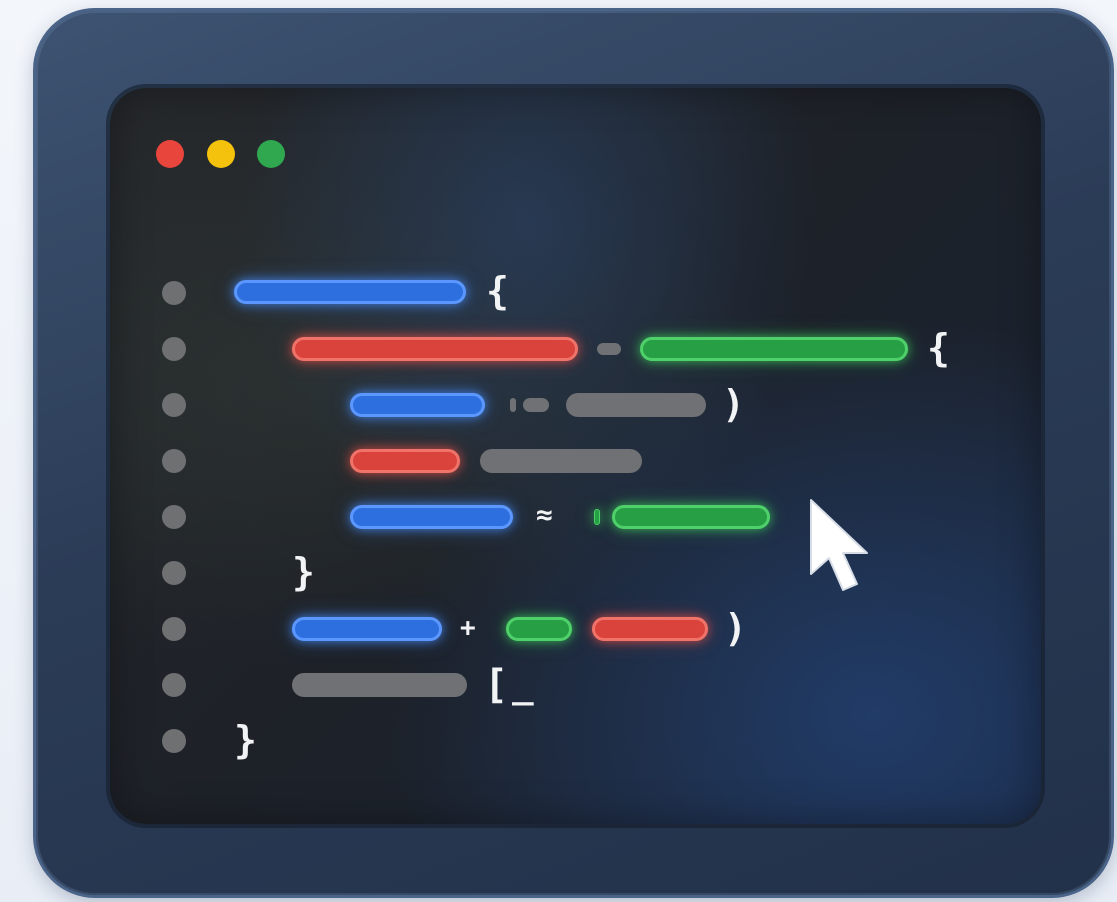  I want to click on minimize-window-button, so click(221, 154).